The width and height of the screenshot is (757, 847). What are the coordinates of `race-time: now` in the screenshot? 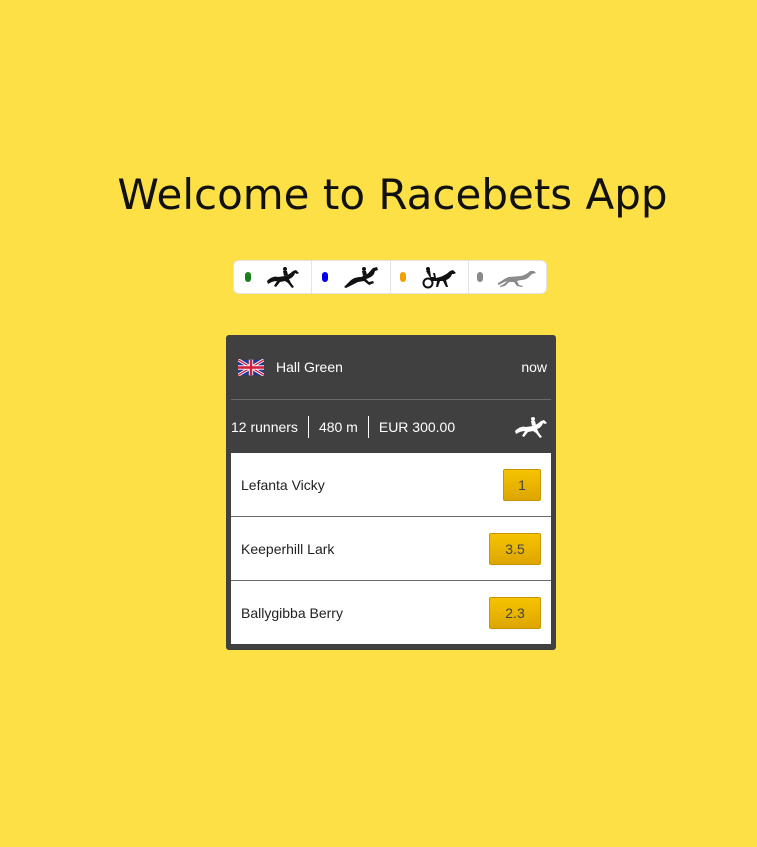 It's located at (534, 367).